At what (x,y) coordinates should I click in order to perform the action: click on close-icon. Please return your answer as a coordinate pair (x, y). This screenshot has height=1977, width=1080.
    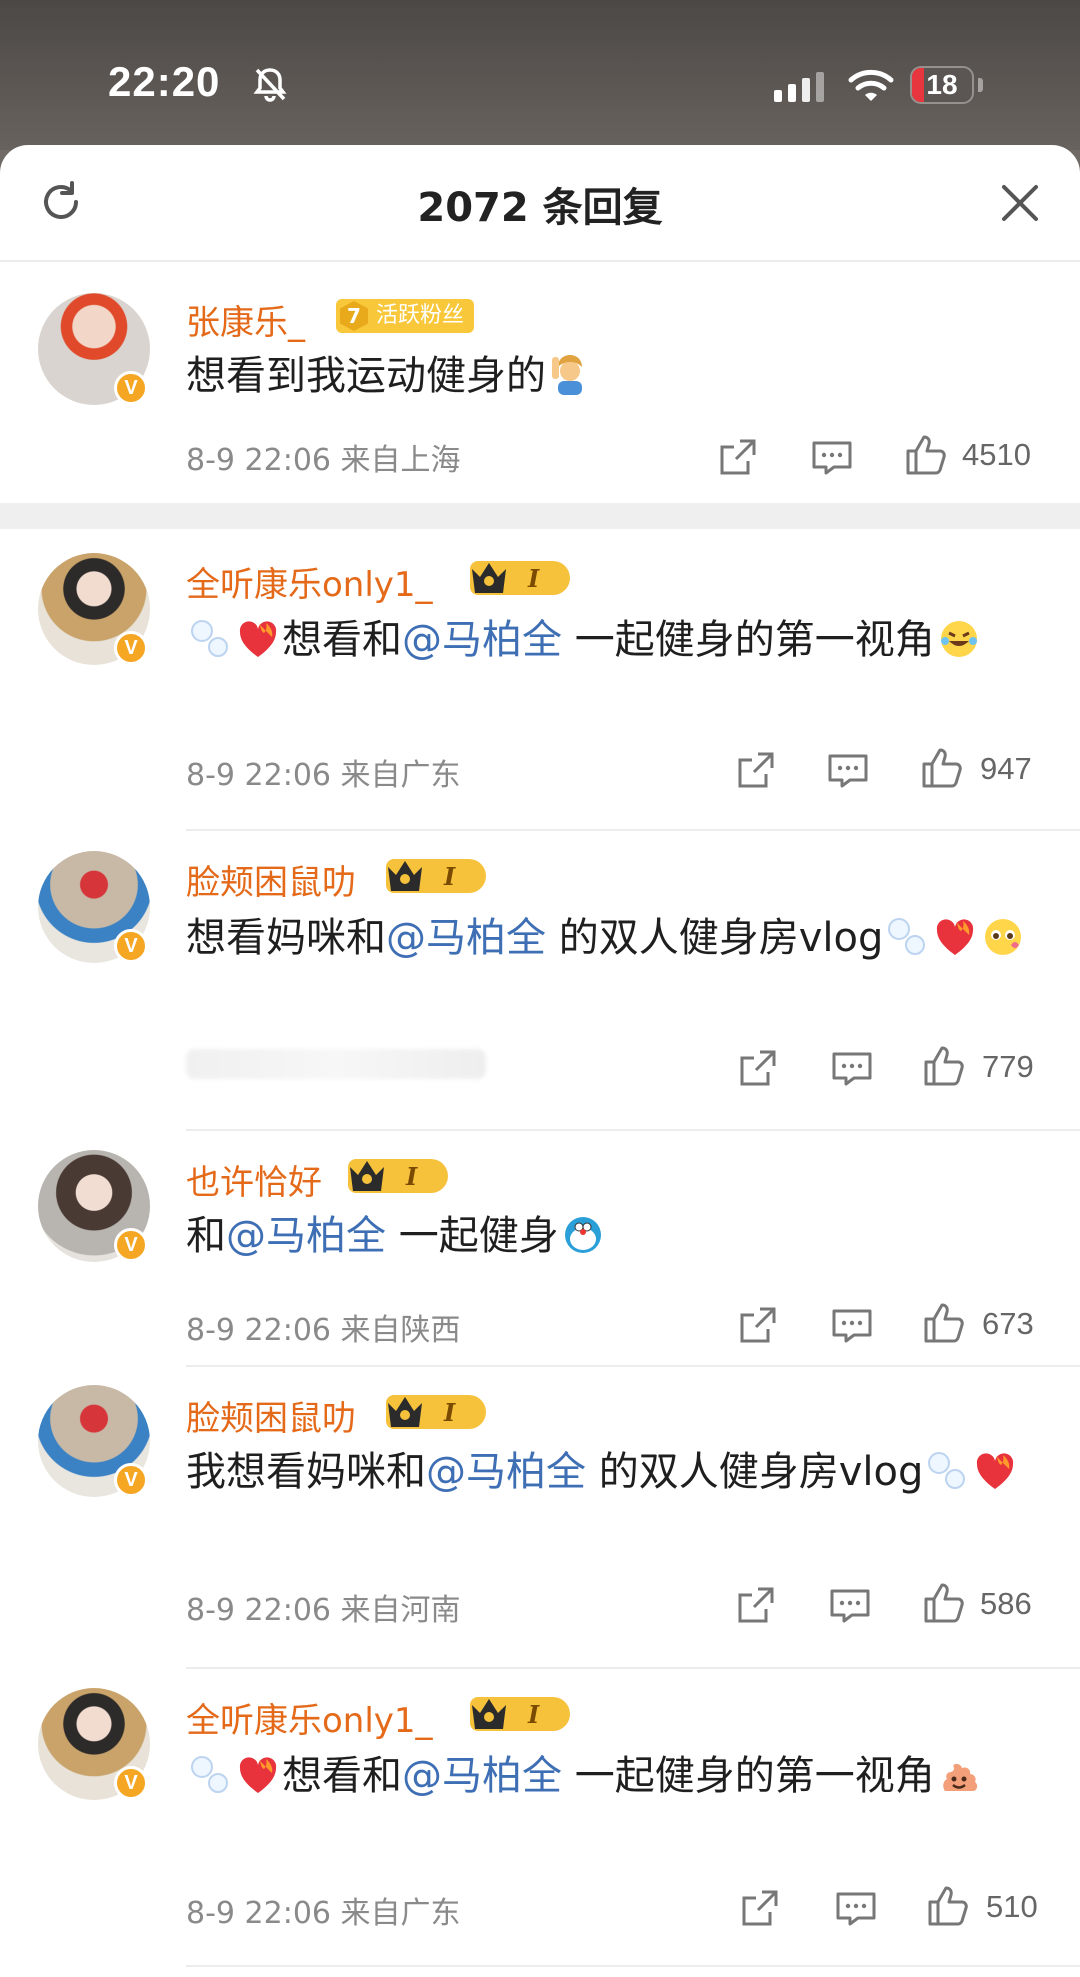
    Looking at the image, I should click on (1020, 203).